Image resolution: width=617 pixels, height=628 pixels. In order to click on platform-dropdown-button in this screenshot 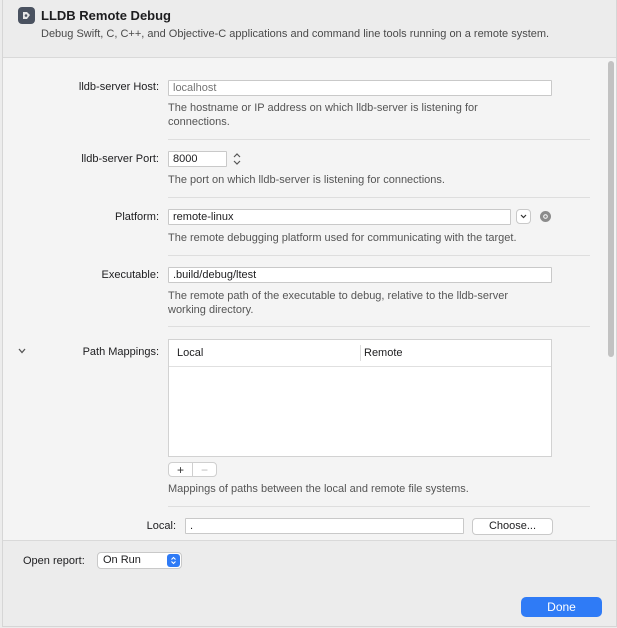, I will do `click(523, 216)`.